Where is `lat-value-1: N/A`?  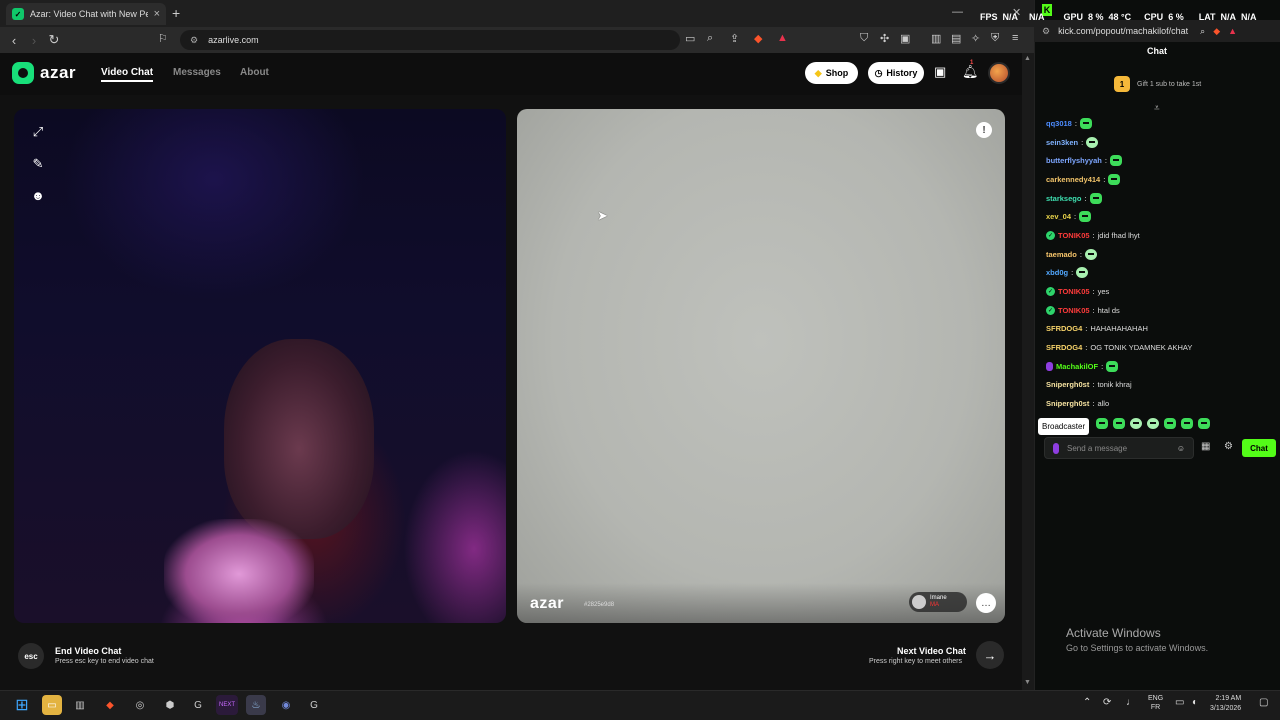 lat-value-1: N/A is located at coordinates (1228, 17).